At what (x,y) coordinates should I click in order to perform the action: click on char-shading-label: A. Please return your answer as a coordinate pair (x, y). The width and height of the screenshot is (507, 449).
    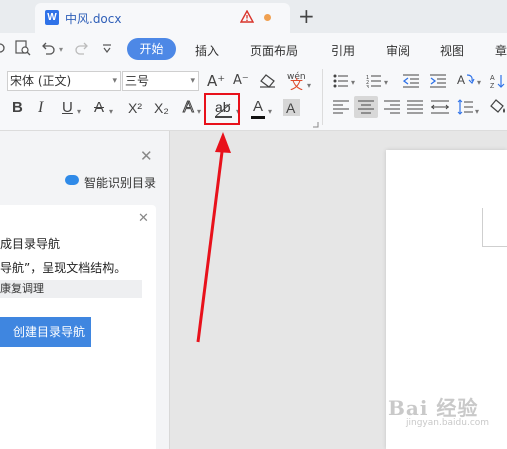
    Looking at the image, I should click on (291, 108).